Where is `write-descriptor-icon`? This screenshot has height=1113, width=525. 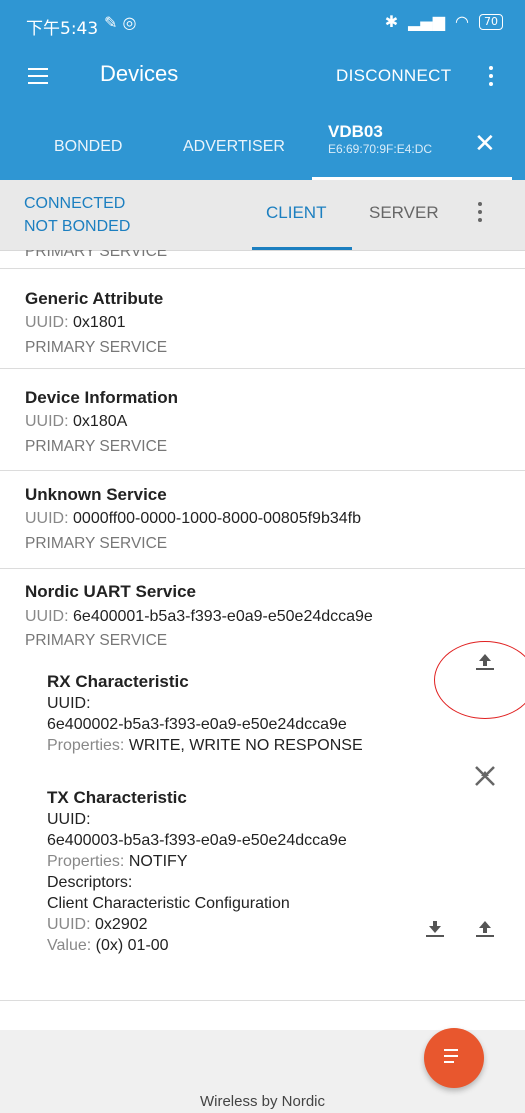
write-descriptor-icon is located at coordinates (485, 931).